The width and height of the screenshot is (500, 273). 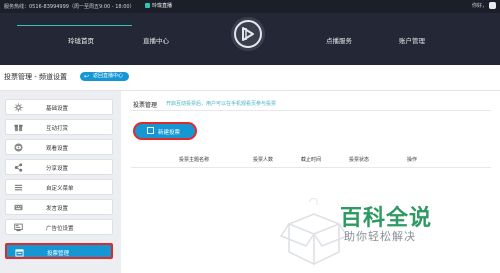 I want to click on avatar, so click(x=492, y=5).